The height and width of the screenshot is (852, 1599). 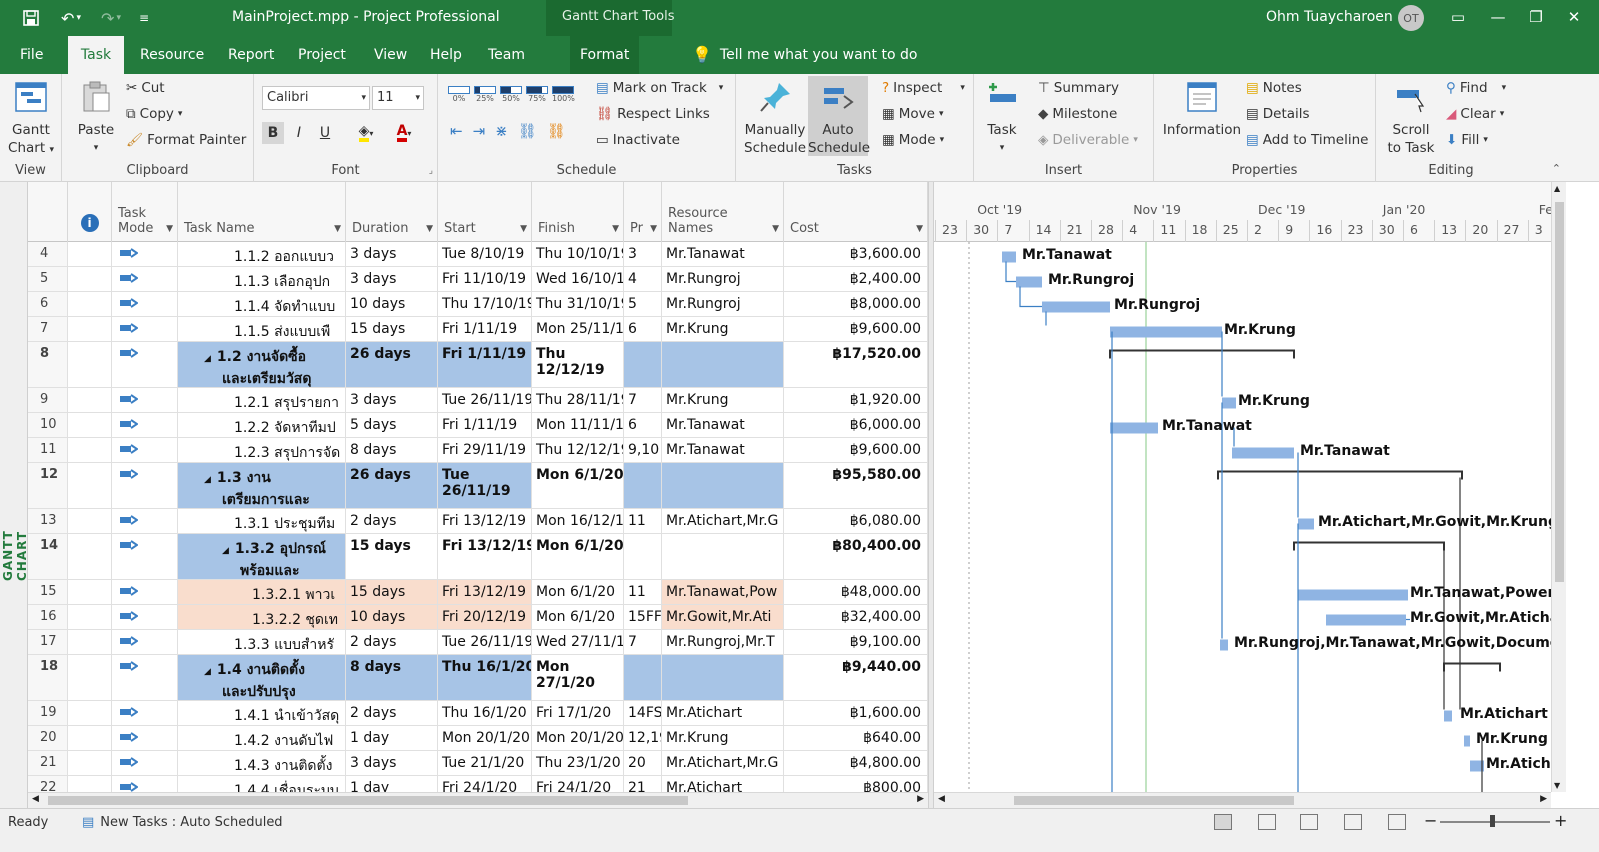 I want to click on font-size-dropdown: 11 ▾, so click(x=398, y=98).